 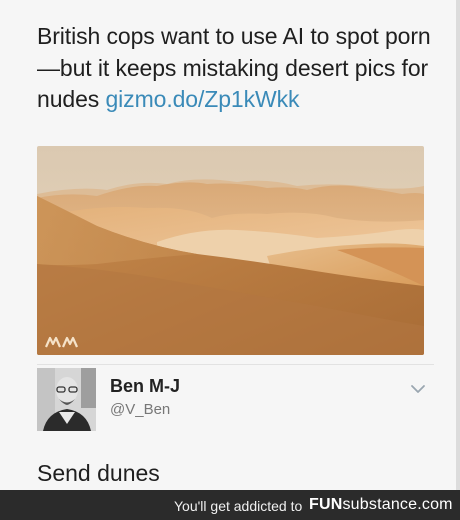 I want to click on scroll-edge, so click(x=458, y=245).